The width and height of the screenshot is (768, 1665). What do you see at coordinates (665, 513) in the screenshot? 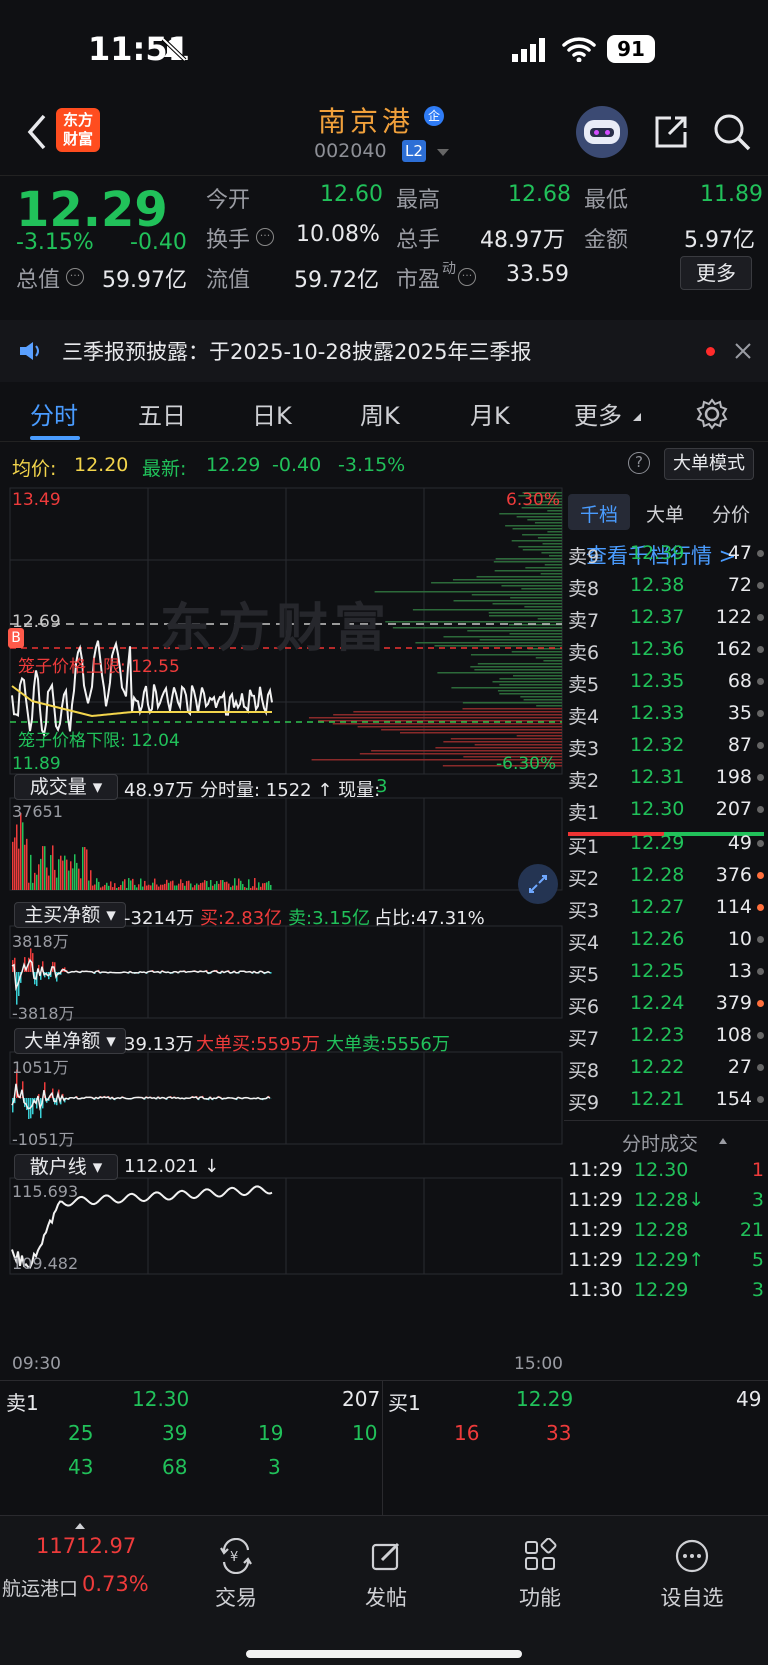
I see `tab-big-order: 大单` at bounding box center [665, 513].